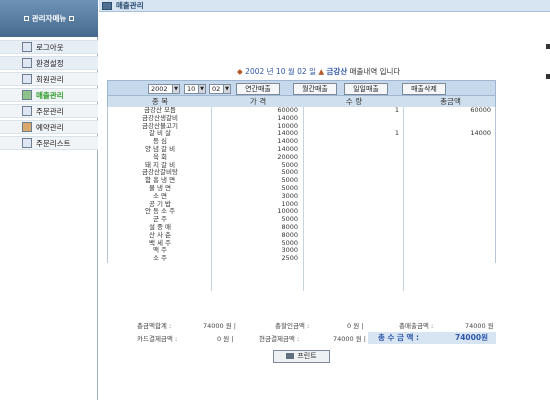 This screenshot has height=400, width=550. I want to click on sidebar-title: 관리자메뉴, so click(49, 18).